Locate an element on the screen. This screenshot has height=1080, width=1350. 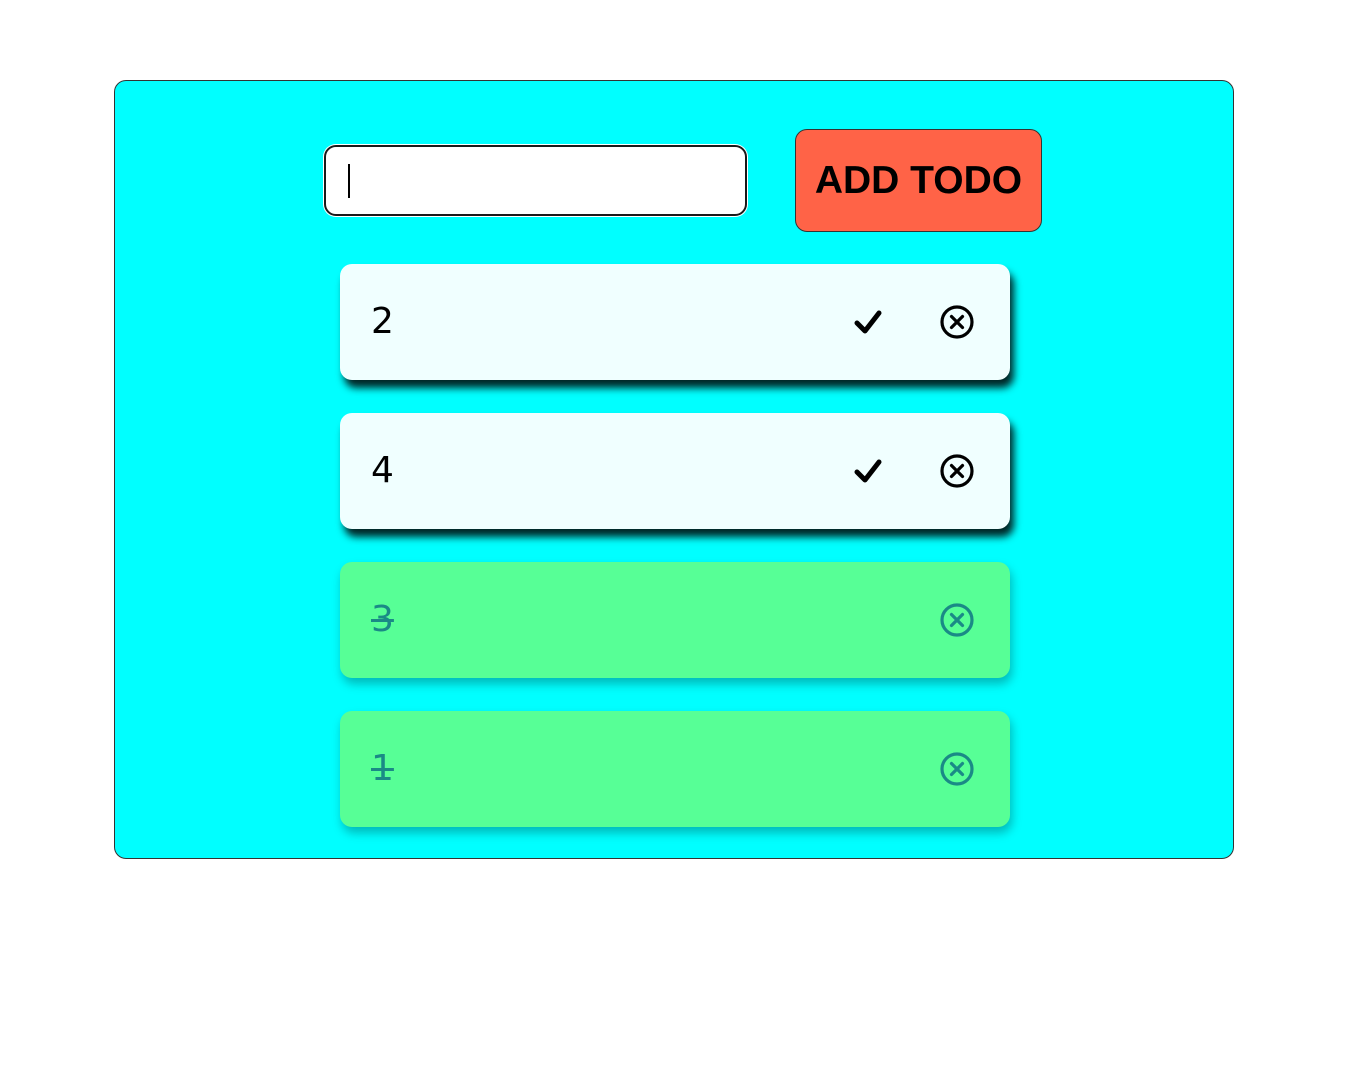
text-caret is located at coordinates (349, 181).